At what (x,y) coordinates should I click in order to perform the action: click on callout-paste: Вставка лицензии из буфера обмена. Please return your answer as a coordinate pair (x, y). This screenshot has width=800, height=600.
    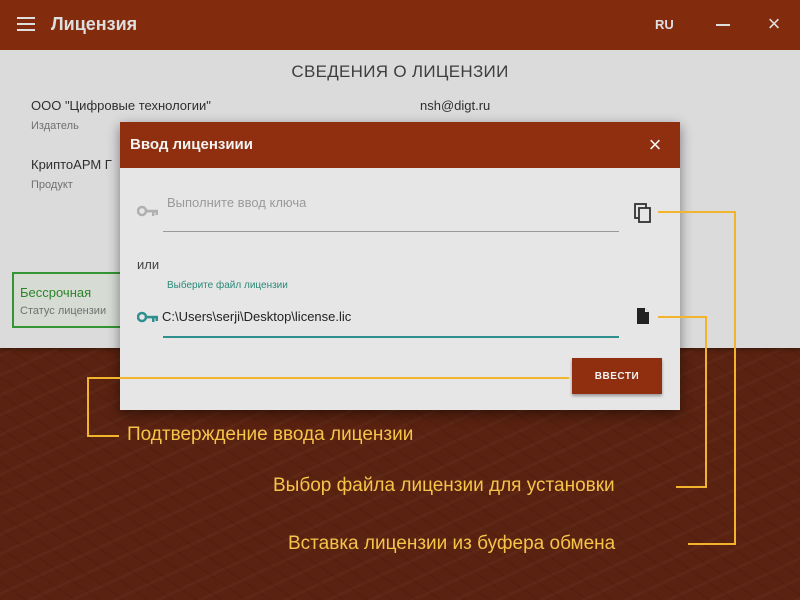
    Looking at the image, I should click on (452, 543).